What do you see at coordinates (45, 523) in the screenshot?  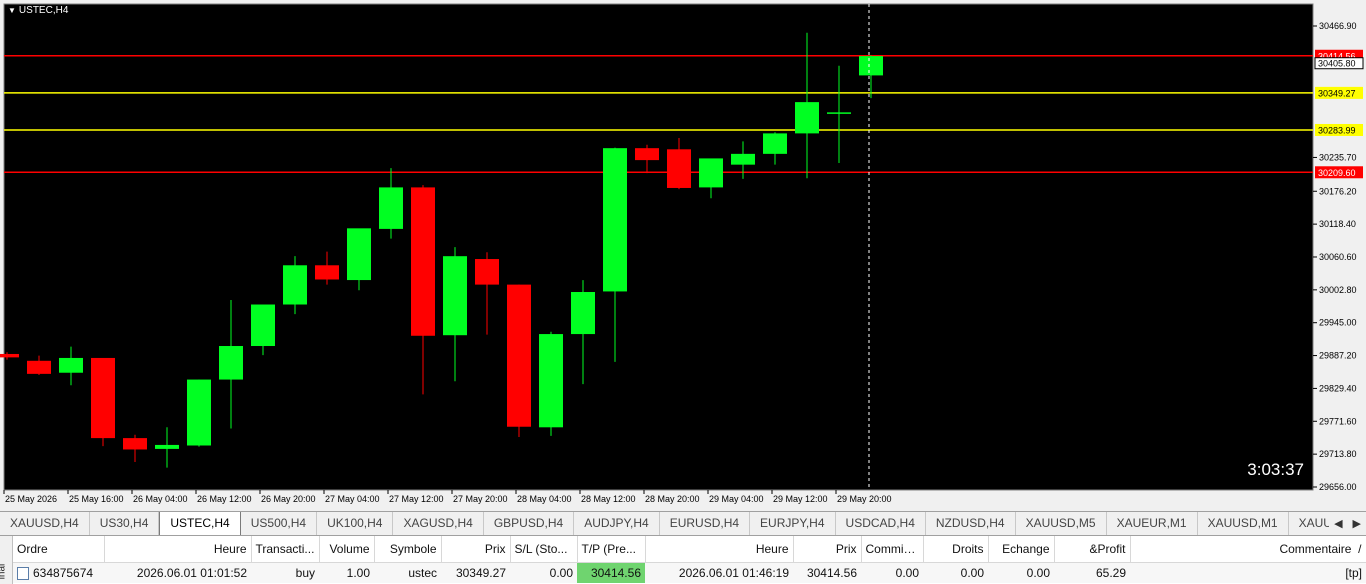 I see `tab-xauusd-h4: XAUUSD,H4` at bounding box center [45, 523].